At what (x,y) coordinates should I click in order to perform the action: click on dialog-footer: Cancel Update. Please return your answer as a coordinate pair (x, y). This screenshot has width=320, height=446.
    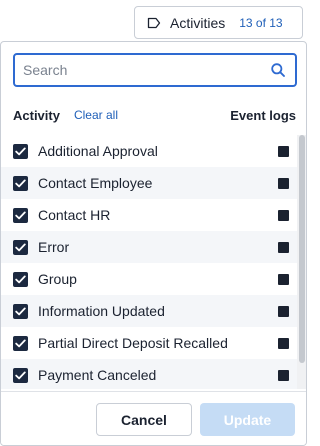
    Looking at the image, I should click on (153, 418).